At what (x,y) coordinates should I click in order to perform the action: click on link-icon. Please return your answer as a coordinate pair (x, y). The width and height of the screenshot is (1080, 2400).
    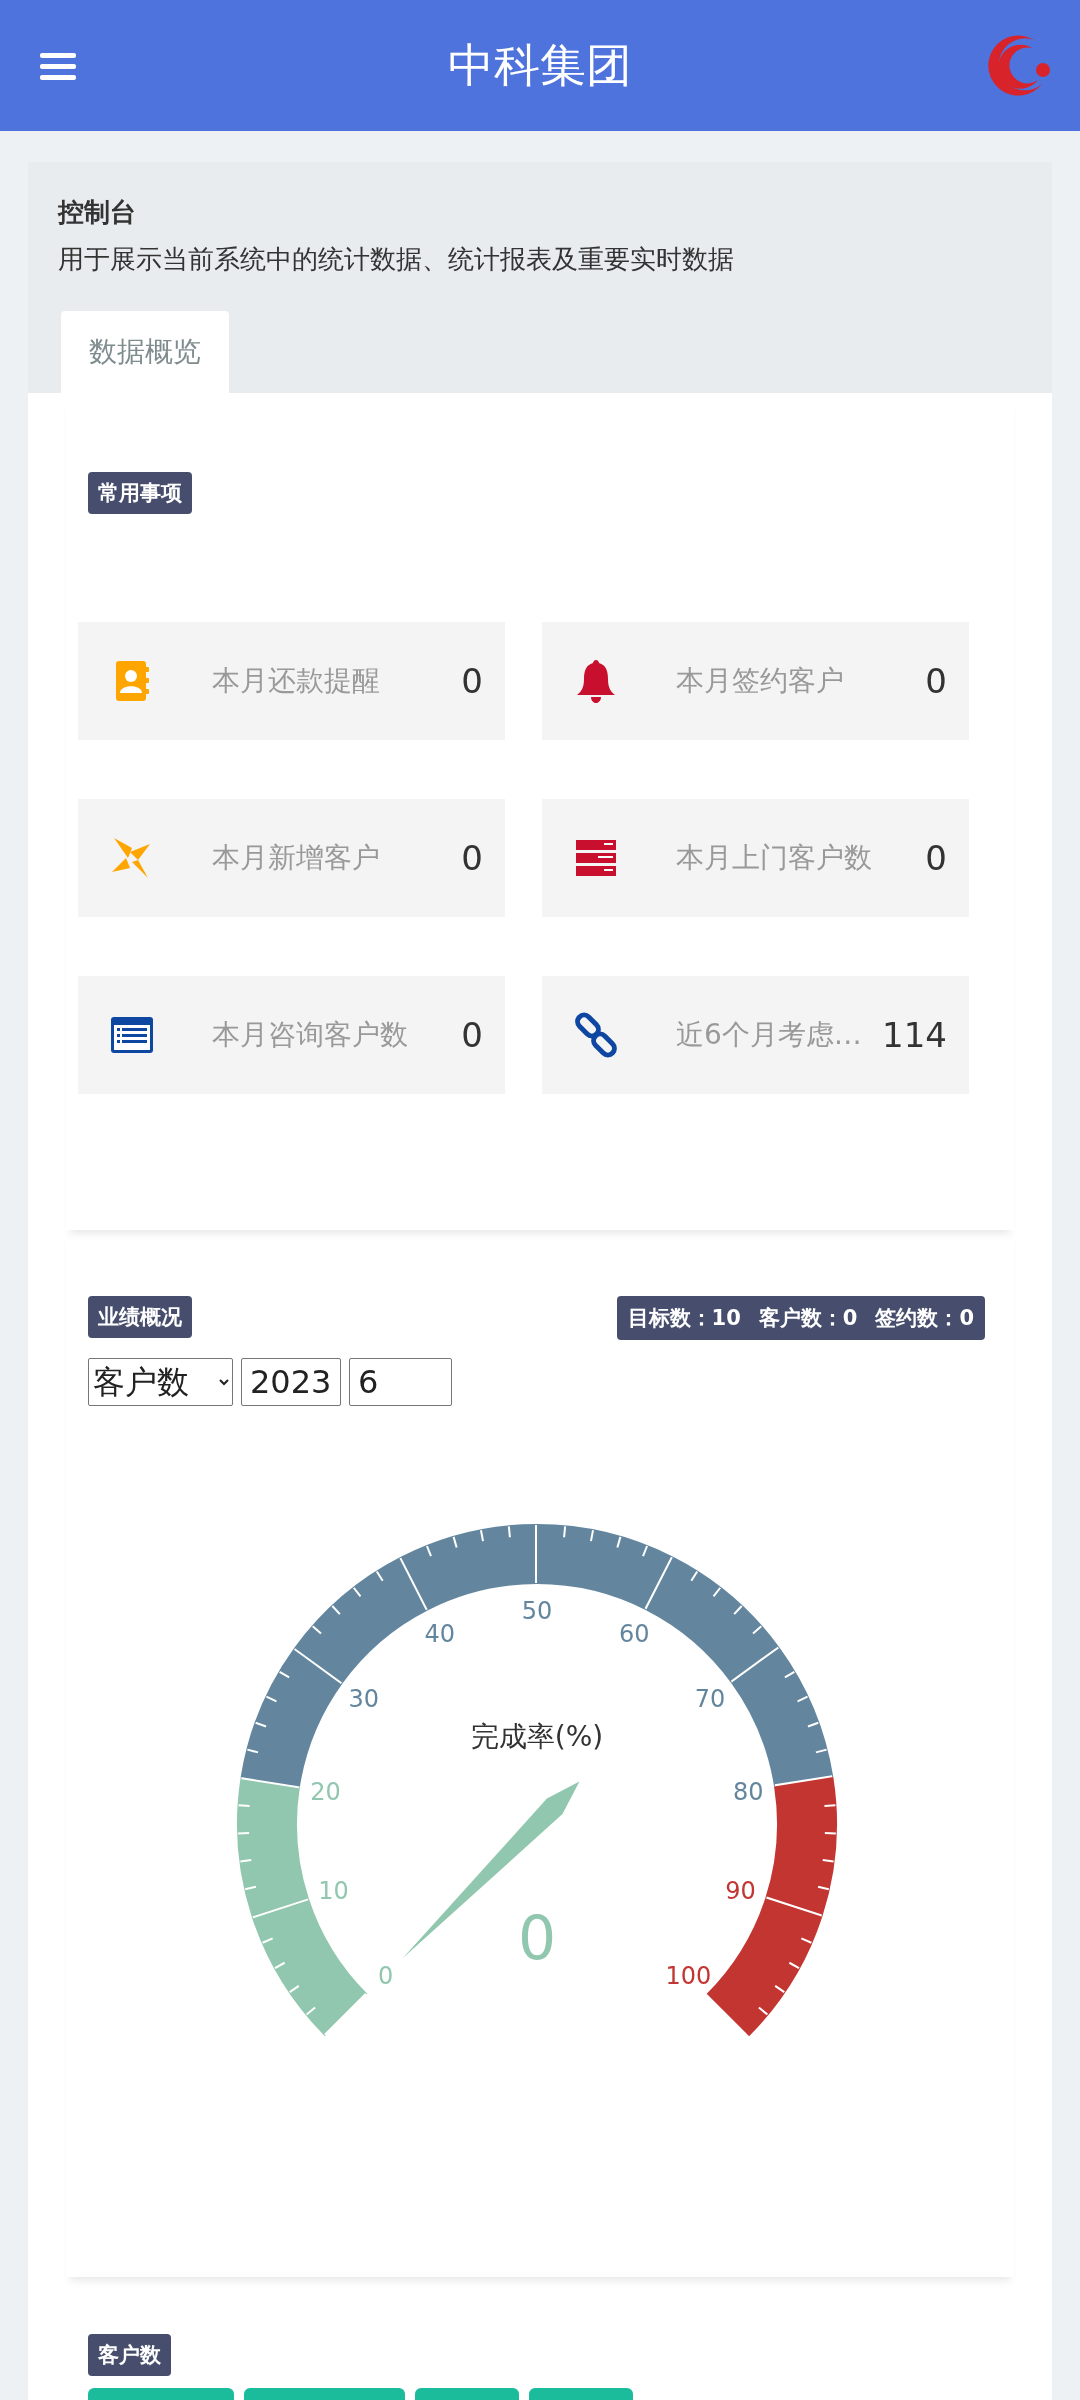
    Looking at the image, I should click on (596, 1035).